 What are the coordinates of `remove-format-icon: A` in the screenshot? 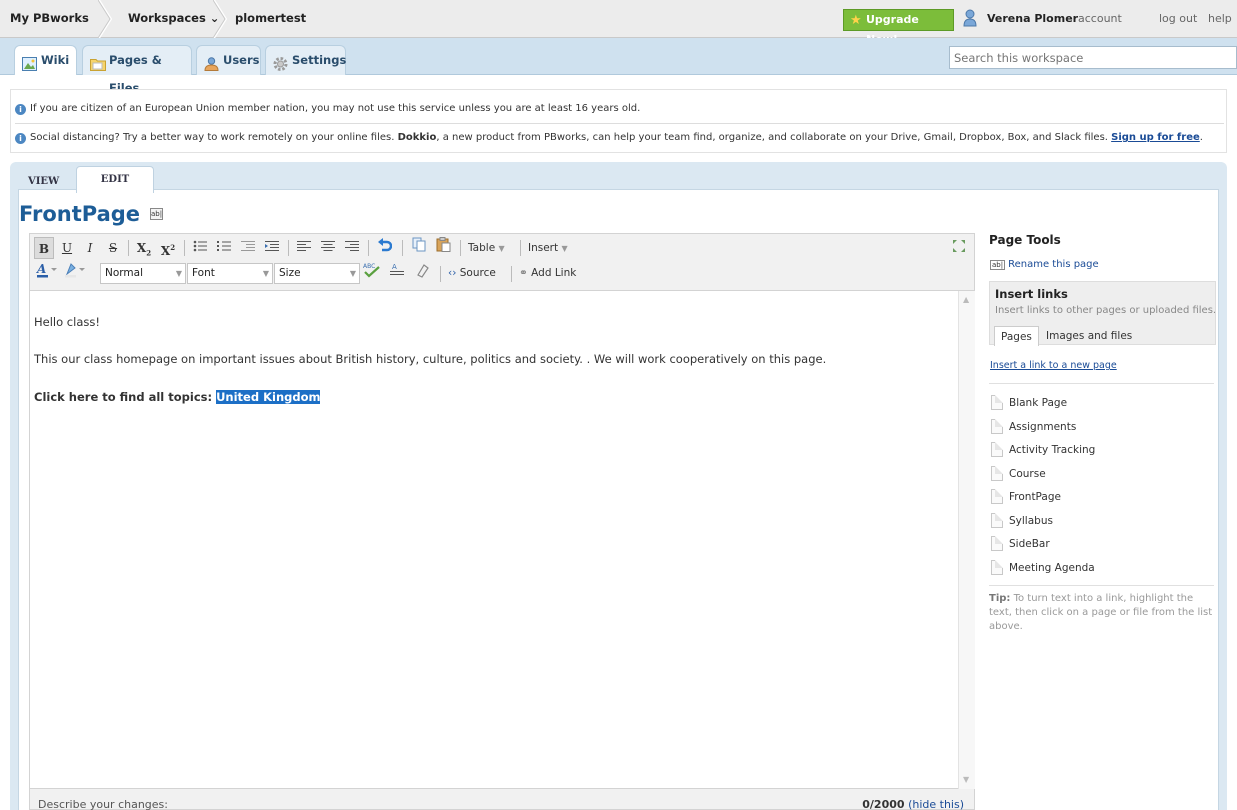 It's located at (397, 273).